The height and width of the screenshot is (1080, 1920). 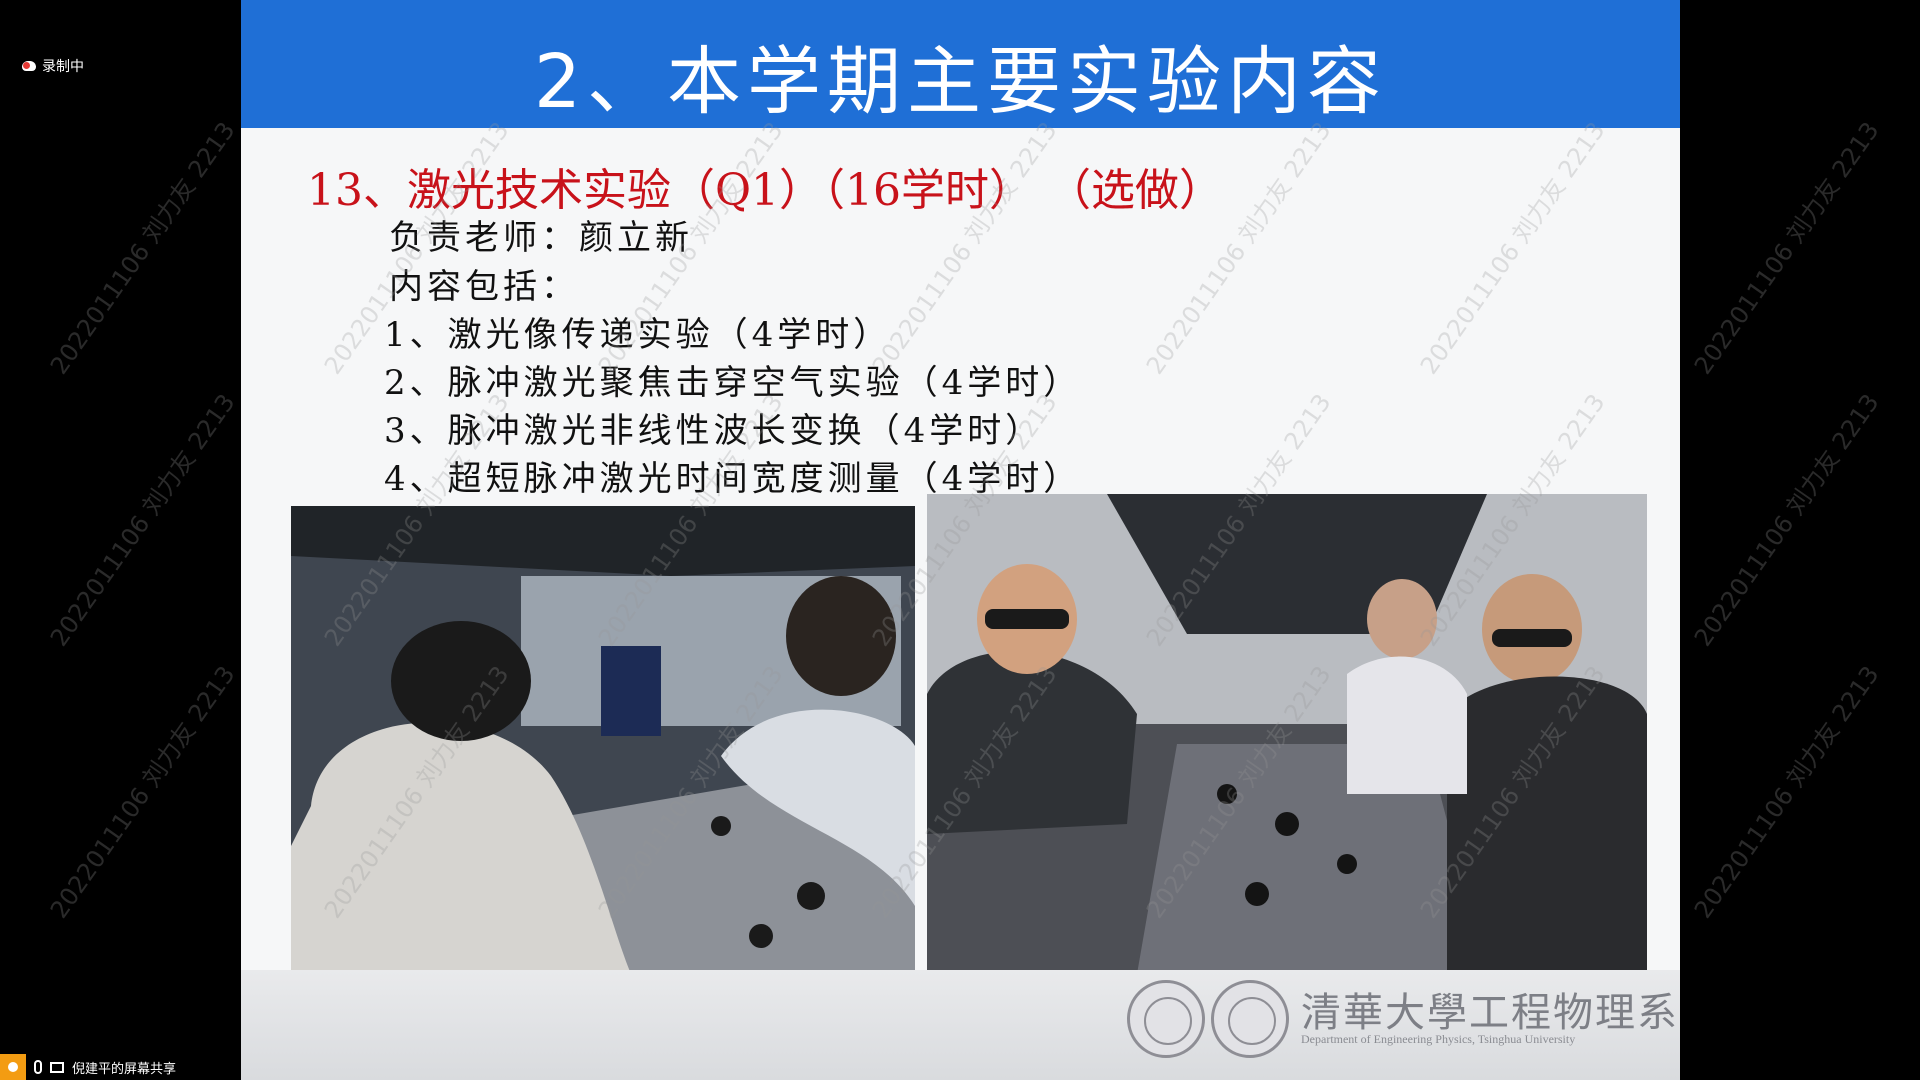 What do you see at coordinates (765, 190) in the screenshot?
I see `experiment-heading: 13、激光技术实验（Q1）（16学时） （选做）` at bounding box center [765, 190].